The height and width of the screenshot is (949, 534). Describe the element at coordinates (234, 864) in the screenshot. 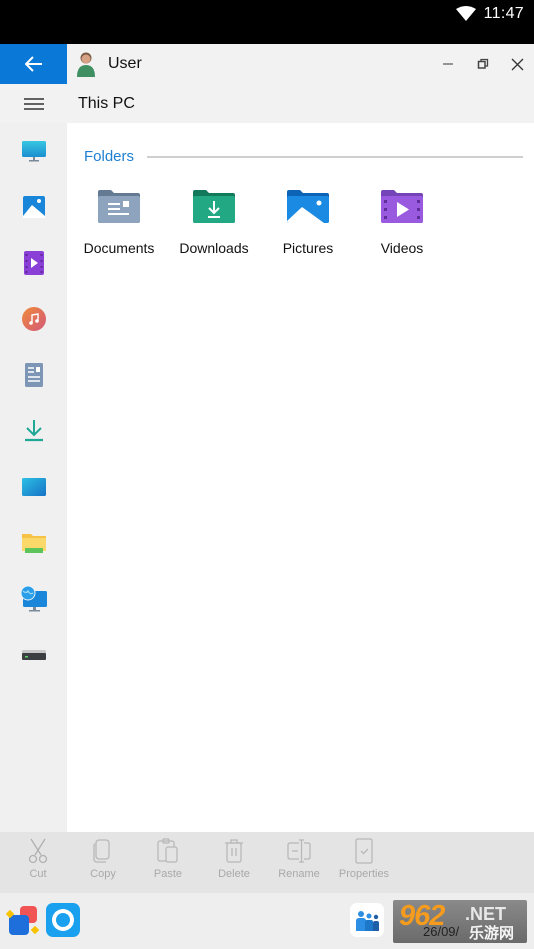

I see `delete-button: Delete` at that location.